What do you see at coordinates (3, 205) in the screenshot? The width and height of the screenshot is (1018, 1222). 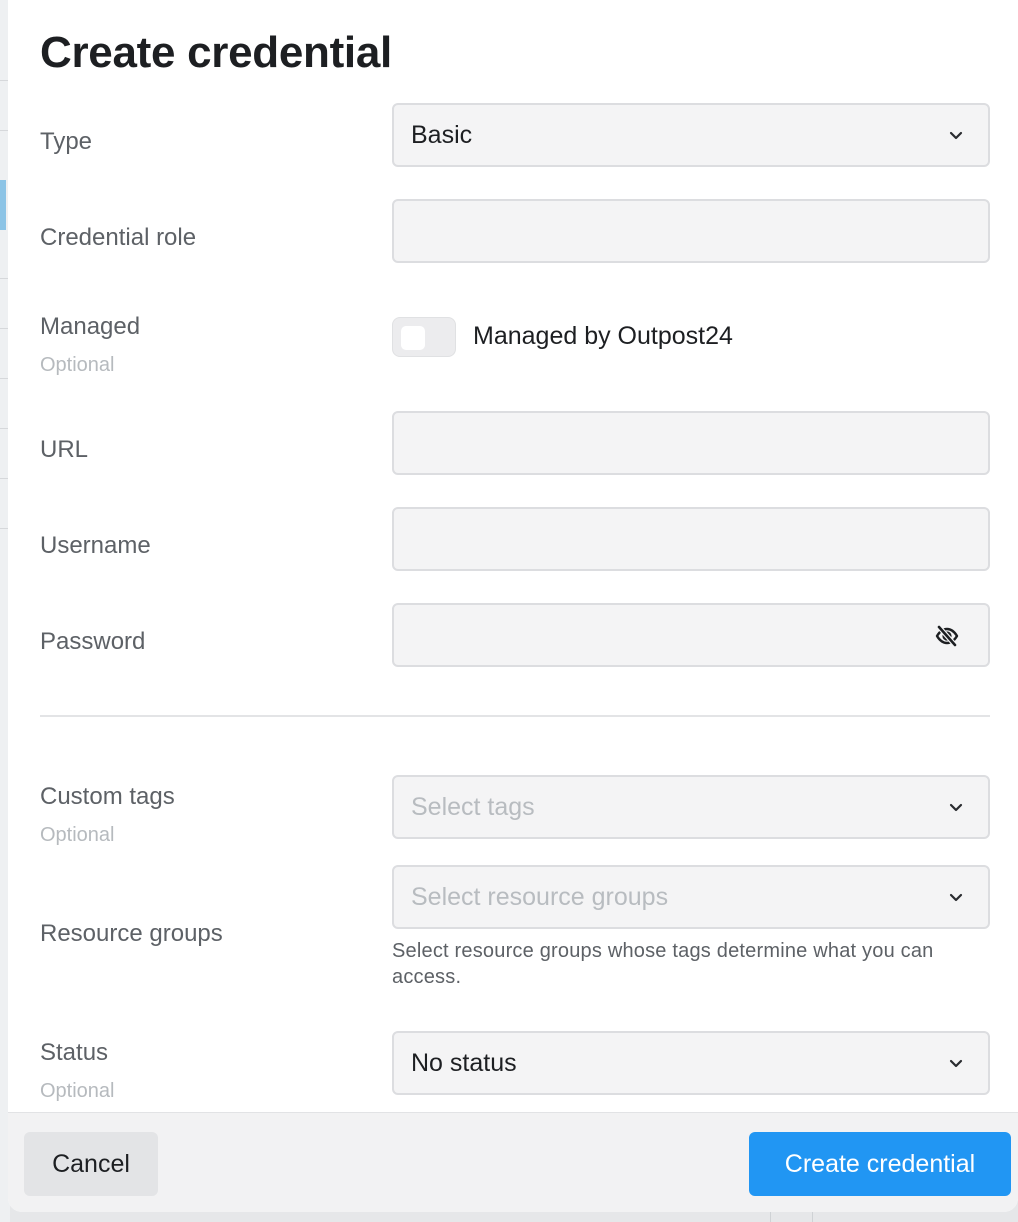 I see `background-accent` at bounding box center [3, 205].